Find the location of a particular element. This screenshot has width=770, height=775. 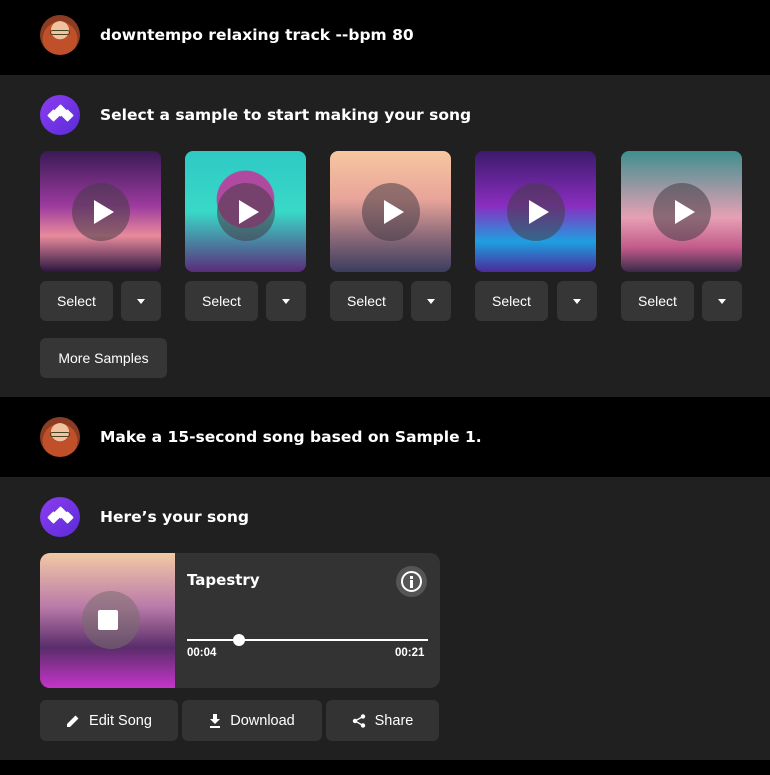

download-button: Download is located at coordinates (252, 720).